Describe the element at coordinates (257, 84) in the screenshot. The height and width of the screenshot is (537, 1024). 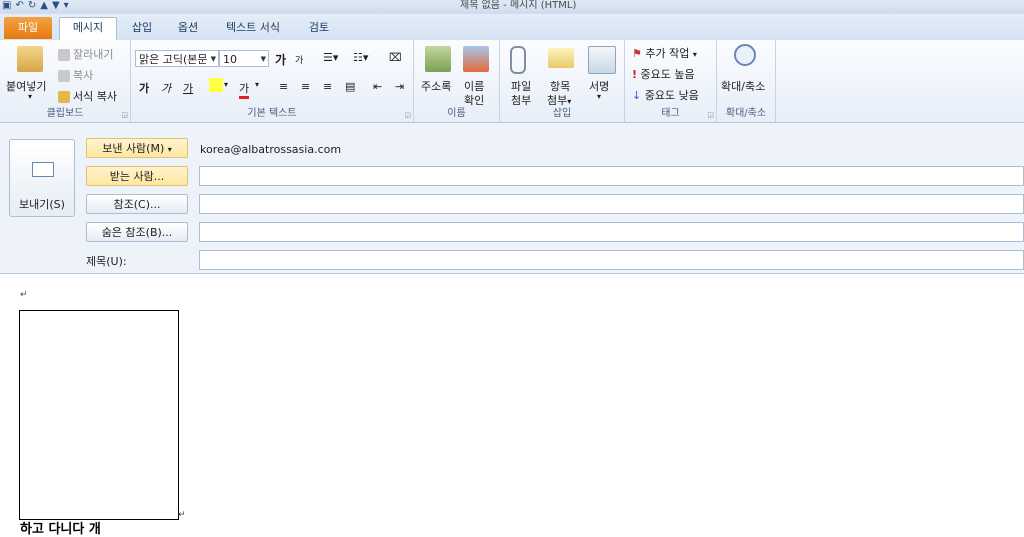
I see `font-color-dropdown-icon: ▾` at that location.